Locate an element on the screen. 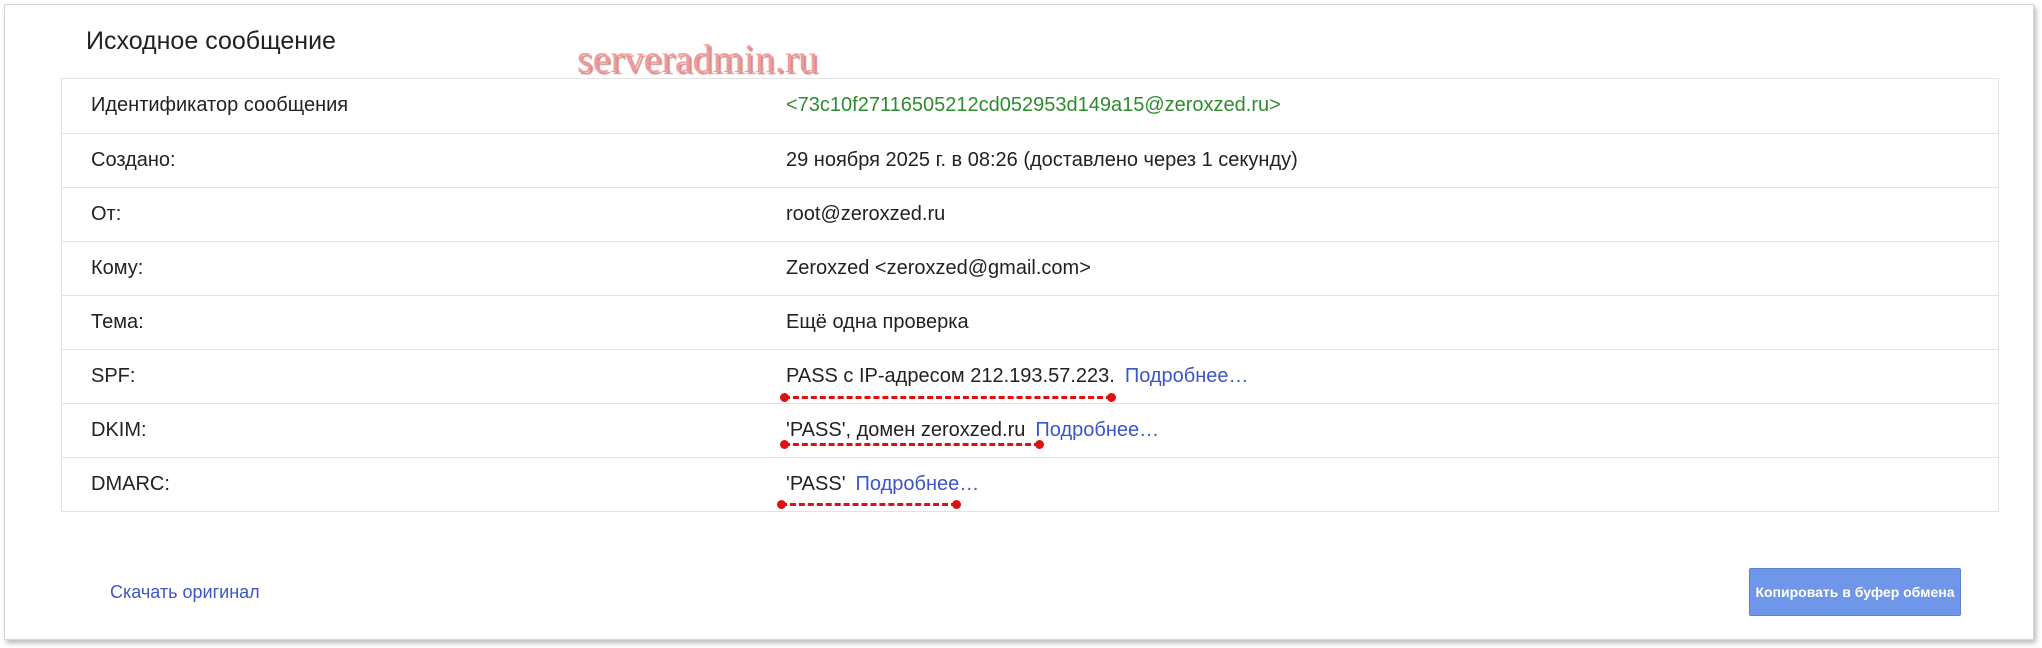 The width and height of the screenshot is (2042, 648). dkim-annotation-underline is located at coordinates (912, 444).